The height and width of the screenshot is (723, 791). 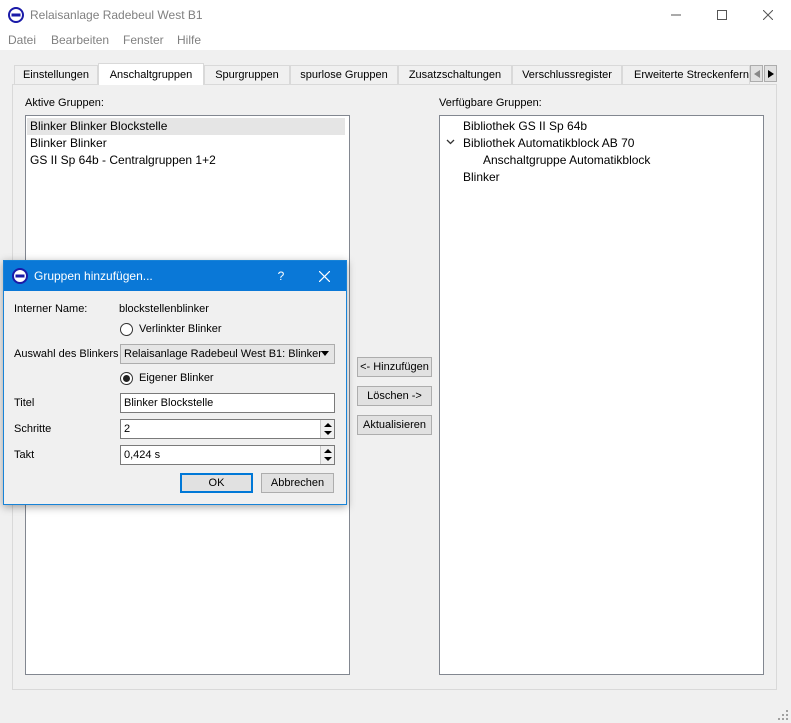 I want to click on tab-spurlose-gruppen: spurlose Gruppen, so click(x=344, y=74).